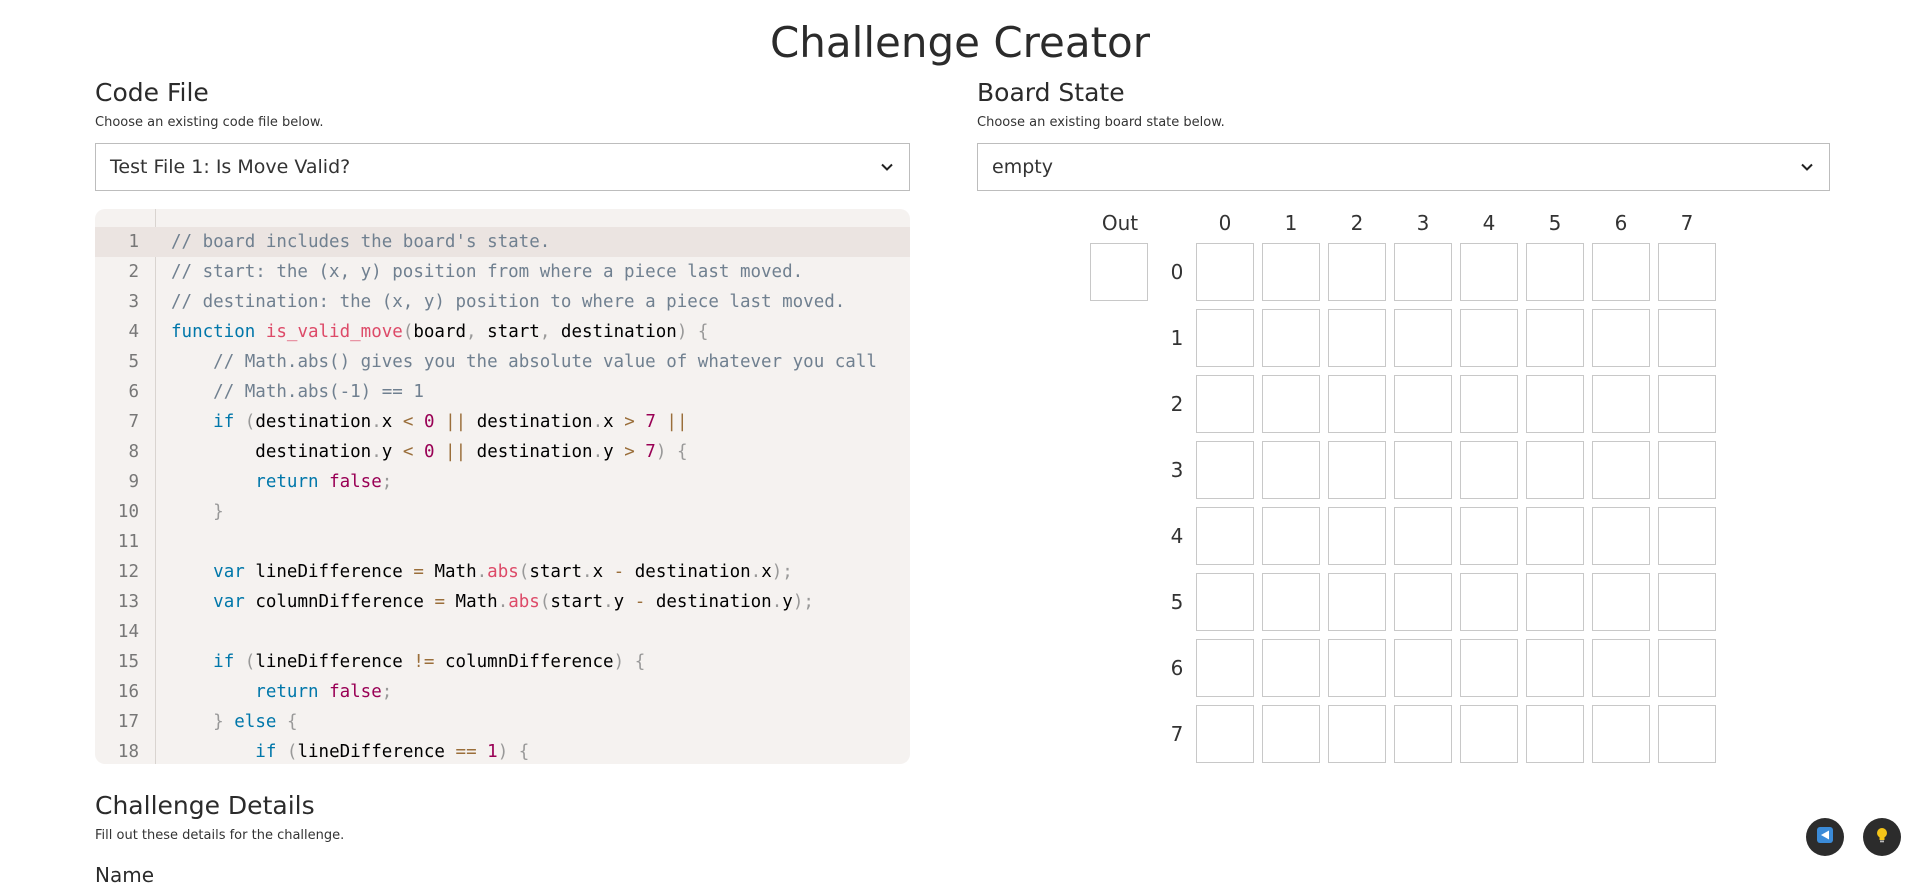  Describe the element at coordinates (502, 167) in the screenshot. I see `code-file-select: Test File 1: Is Move Valid?` at that location.